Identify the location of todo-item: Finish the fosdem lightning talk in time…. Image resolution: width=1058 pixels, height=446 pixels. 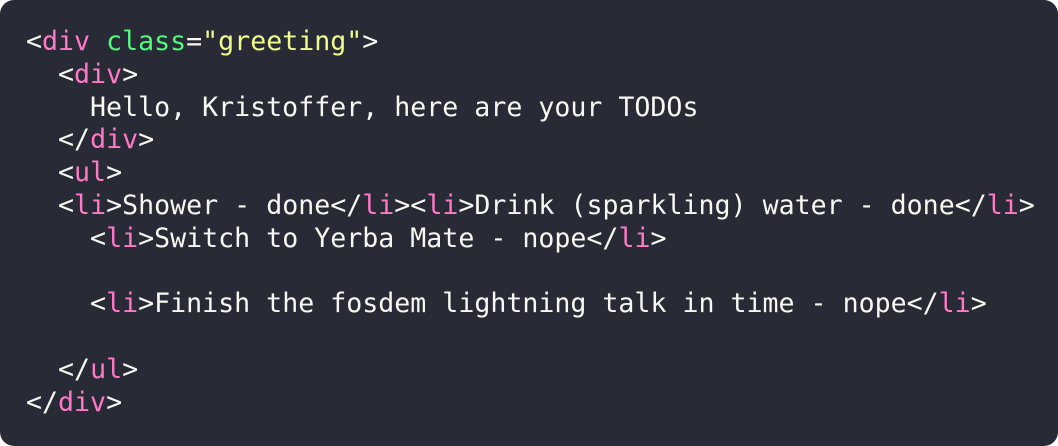
(530, 304).